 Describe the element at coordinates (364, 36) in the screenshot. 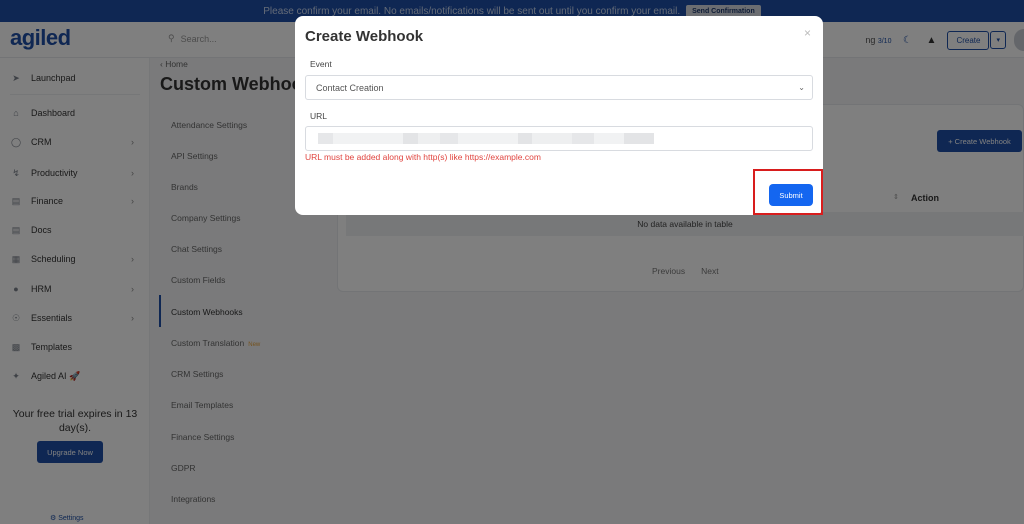

I see `modal-title: Create Webhook` at that location.